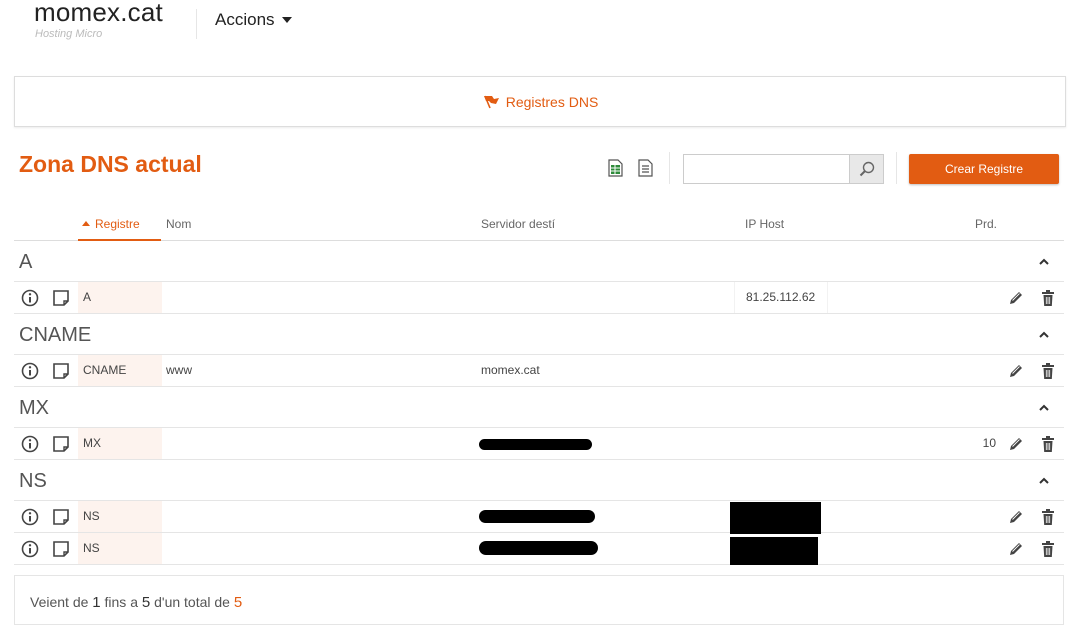  I want to click on document-icon, so click(645, 168).